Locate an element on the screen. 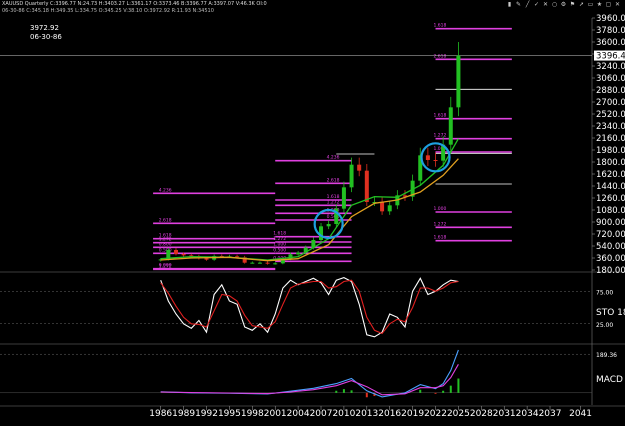 The image size is (625, 426). x-tick-label: 1998 is located at coordinates (252, 414).